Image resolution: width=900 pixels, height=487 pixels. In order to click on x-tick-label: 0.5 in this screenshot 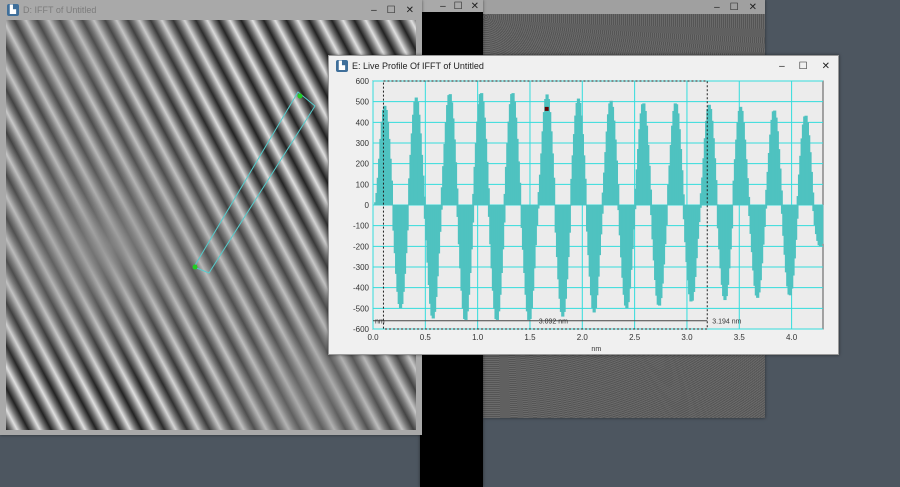, I will do `click(426, 337)`.